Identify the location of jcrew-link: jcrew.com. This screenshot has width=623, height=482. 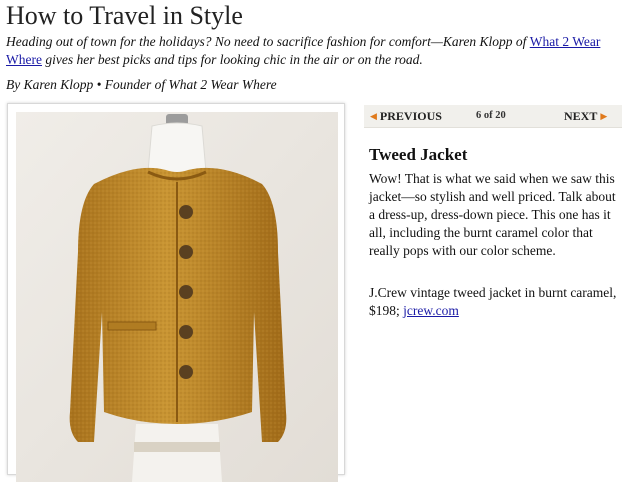
(431, 310).